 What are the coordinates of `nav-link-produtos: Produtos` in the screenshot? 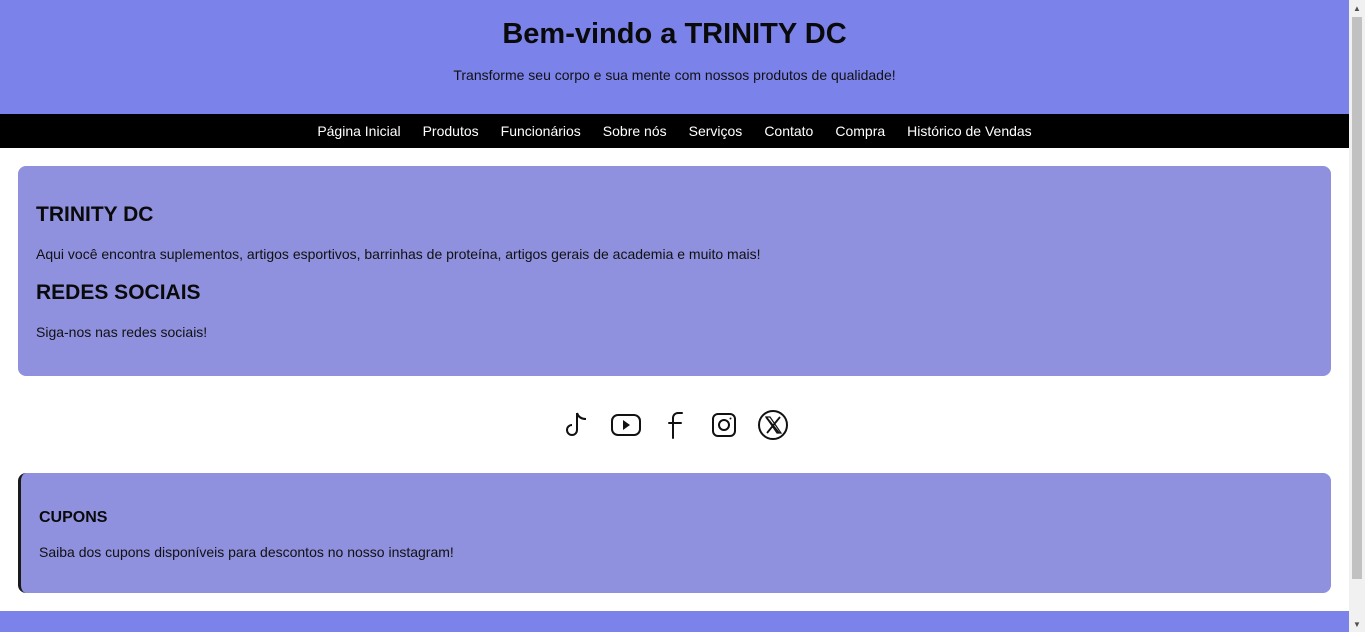 It's located at (451, 131).